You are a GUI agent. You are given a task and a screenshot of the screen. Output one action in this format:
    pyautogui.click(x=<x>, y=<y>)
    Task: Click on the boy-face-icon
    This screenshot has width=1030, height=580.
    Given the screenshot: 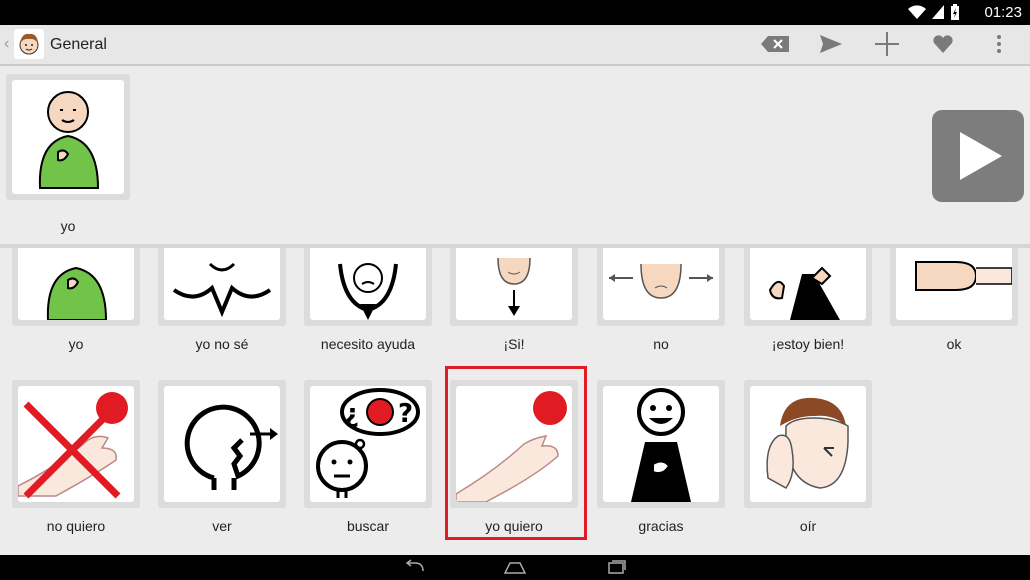 What is the action you would take?
    pyautogui.click(x=29, y=44)
    